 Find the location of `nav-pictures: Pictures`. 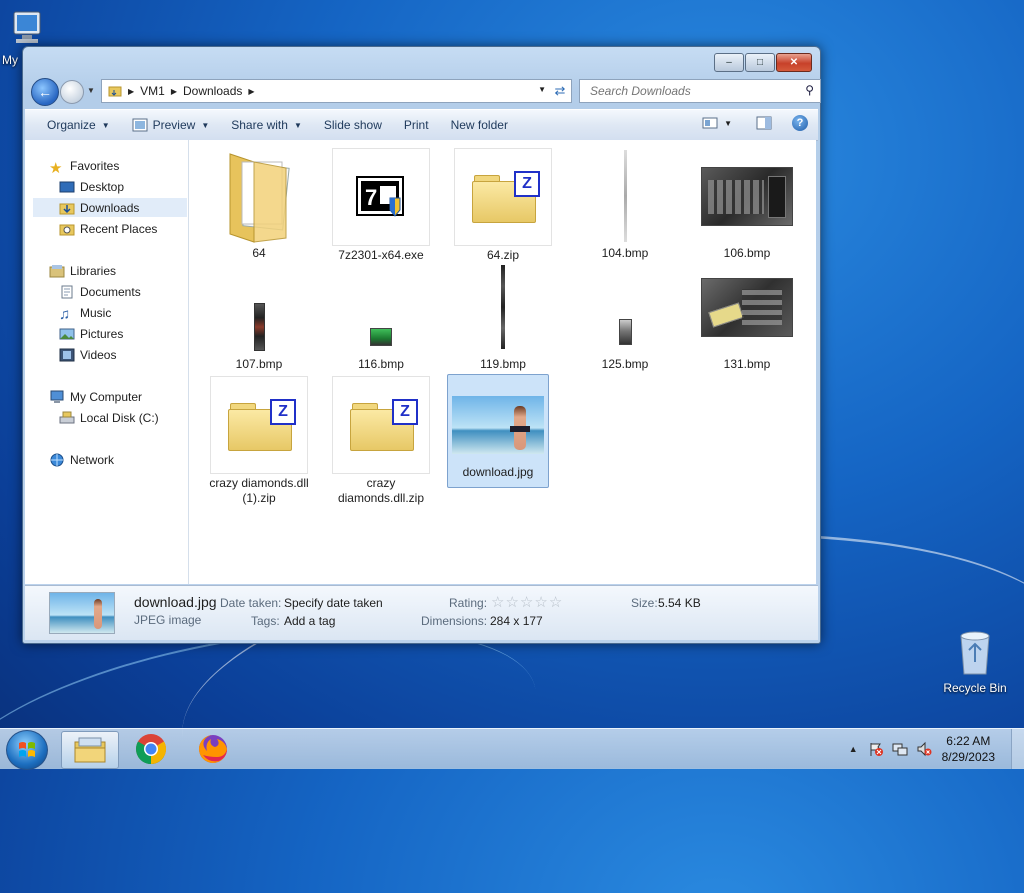

nav-pictures: Pictures is located at coordinates (91, 333).